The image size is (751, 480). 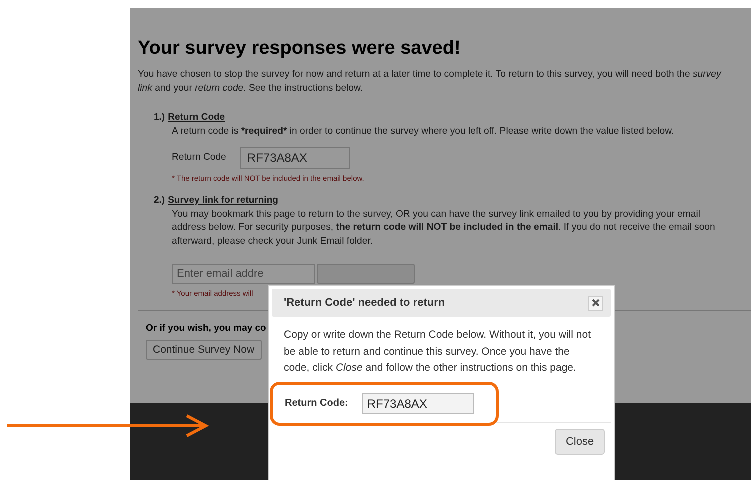 I want to click on email-field: Enter email addre, so click(x=243, y=274).